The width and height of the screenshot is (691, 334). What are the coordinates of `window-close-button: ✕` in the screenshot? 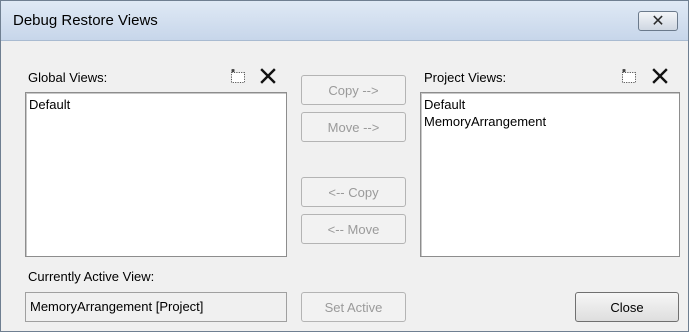 It's located at (658, 21).